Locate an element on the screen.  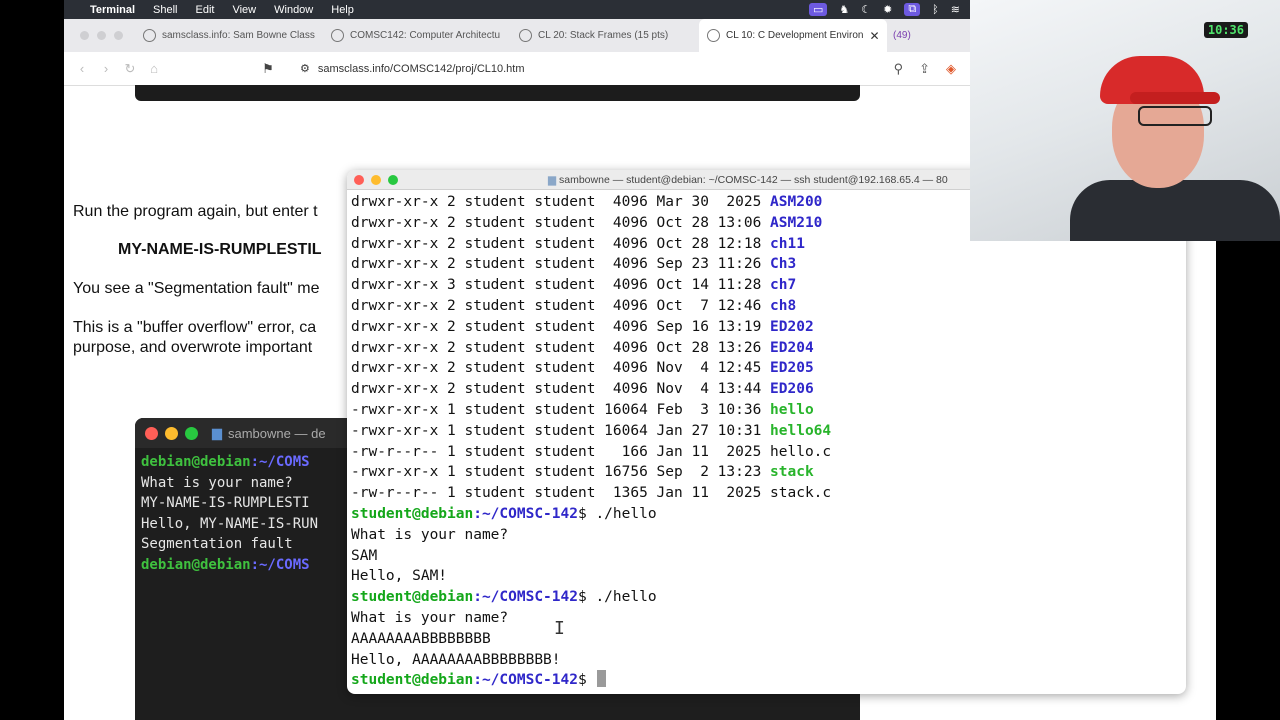
listing-filename: hello64 is located at coordinates (801, 430).